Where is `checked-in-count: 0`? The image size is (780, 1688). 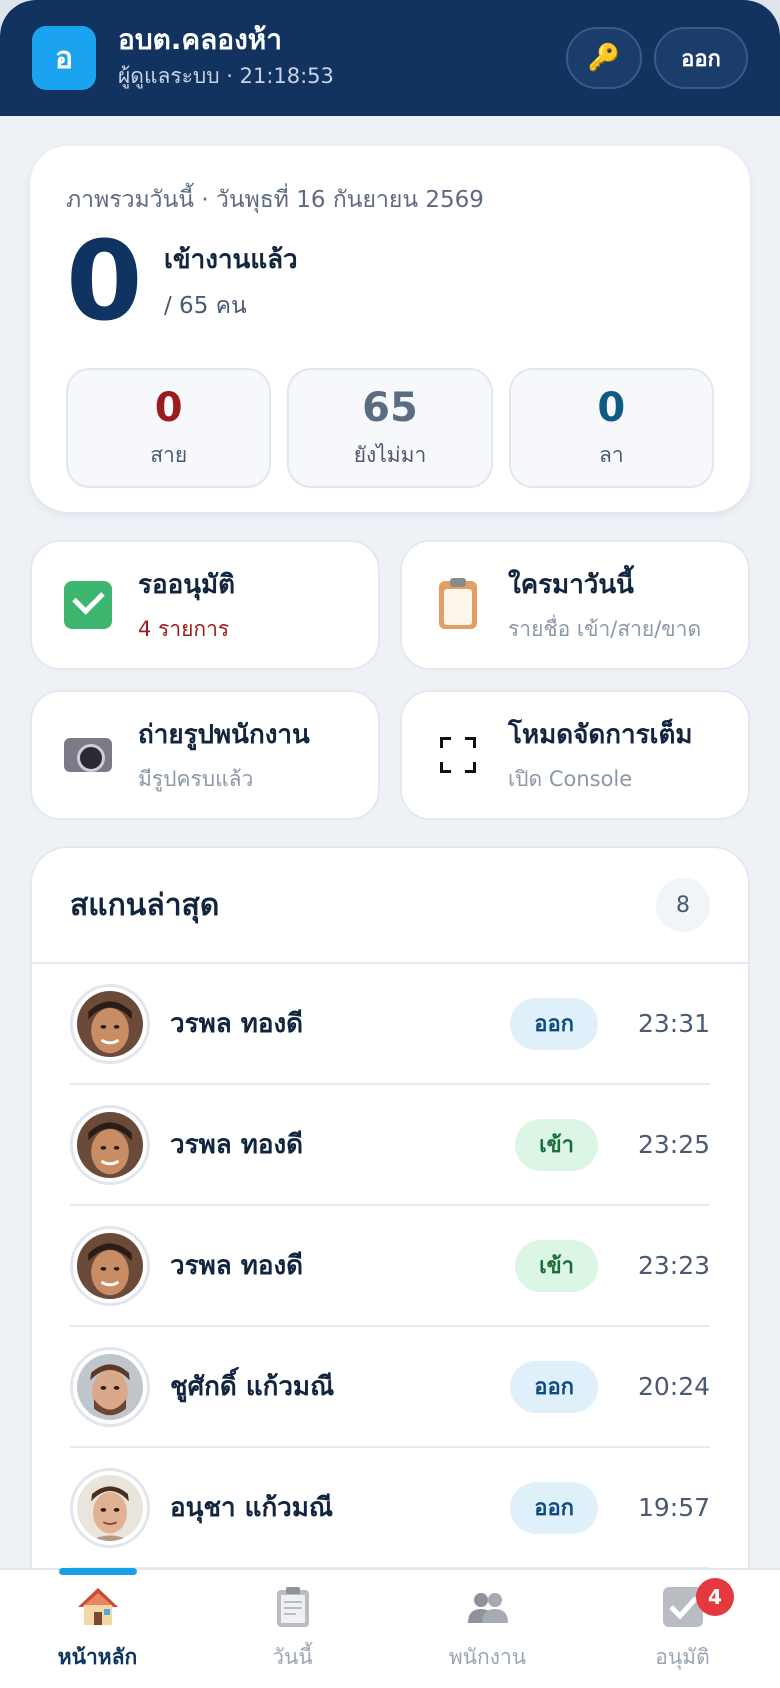 checked-in-count: 0 is located at coordinates (104, 281).